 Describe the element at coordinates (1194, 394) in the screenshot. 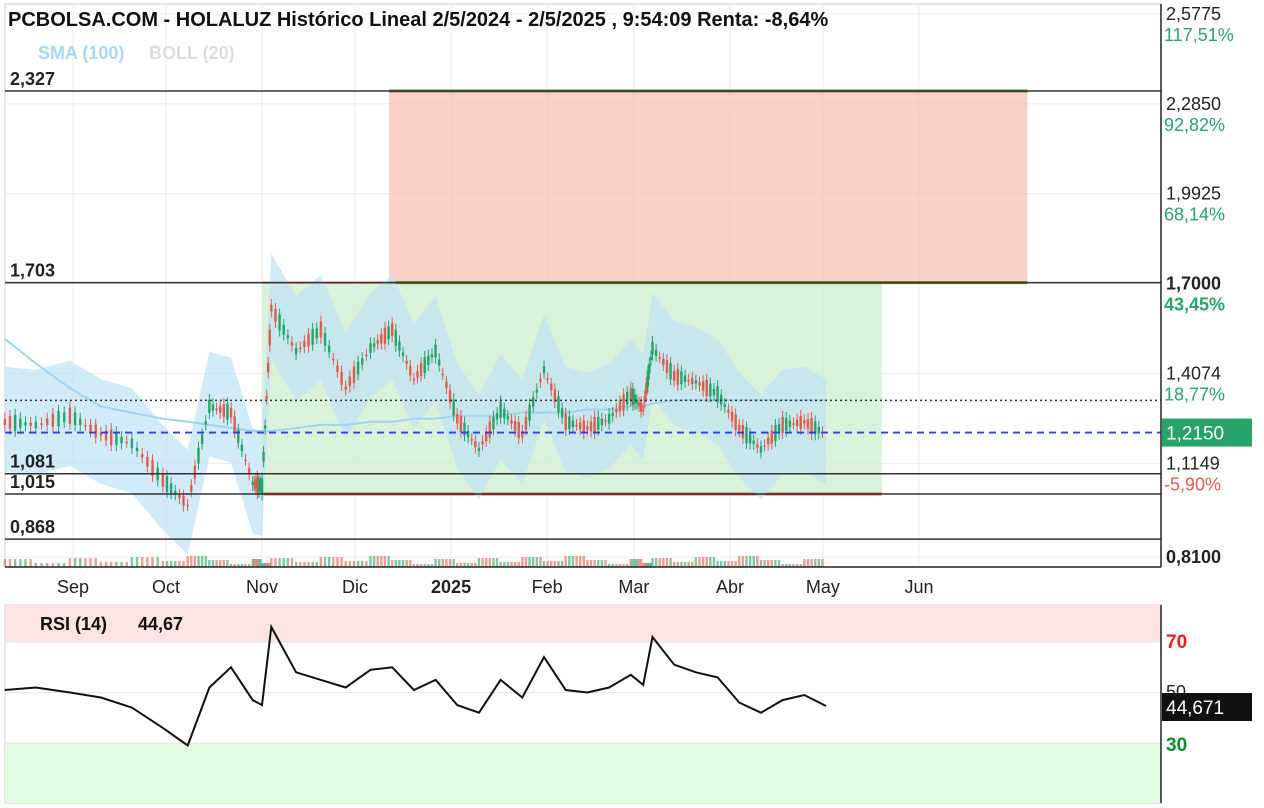

I see `pct-tick-label: 18,77%` at that location.